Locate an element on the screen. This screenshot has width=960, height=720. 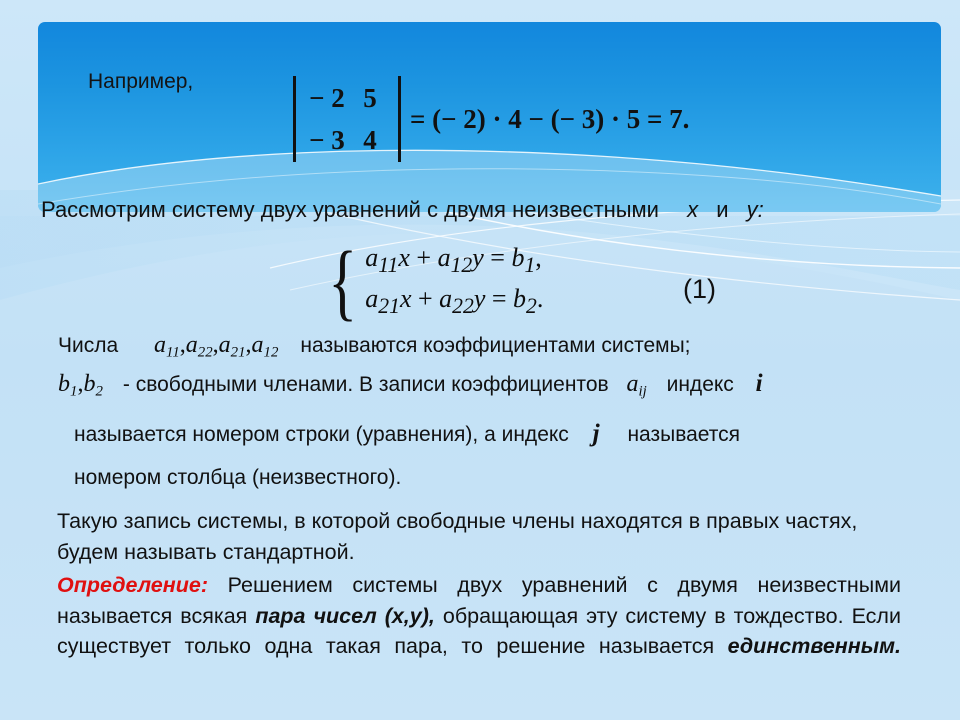
determinant-matrix: − 2 5 − 3 4 is located at coordinates (347, 119).